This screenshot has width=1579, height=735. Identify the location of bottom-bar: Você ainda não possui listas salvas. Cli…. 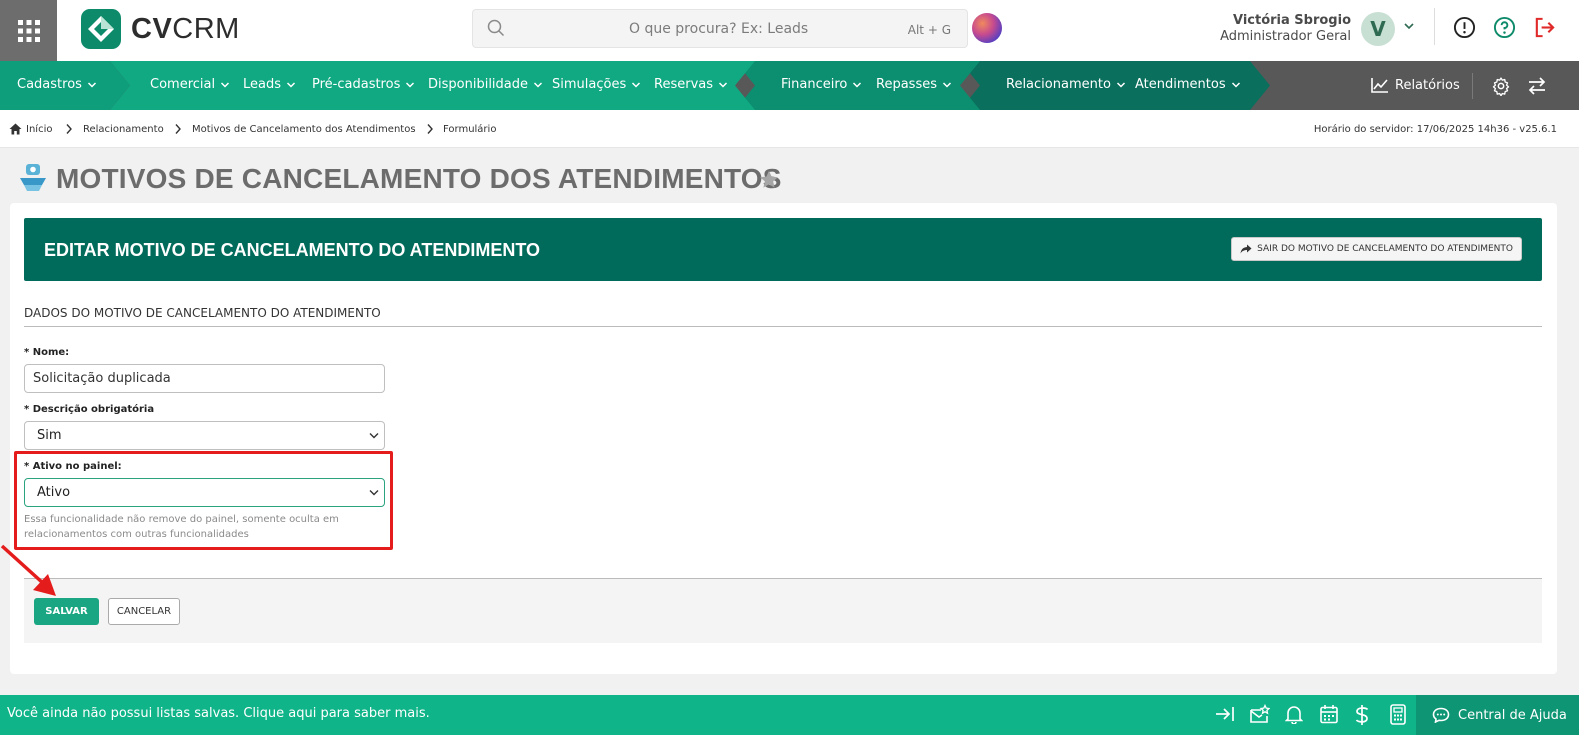
(789, 715).